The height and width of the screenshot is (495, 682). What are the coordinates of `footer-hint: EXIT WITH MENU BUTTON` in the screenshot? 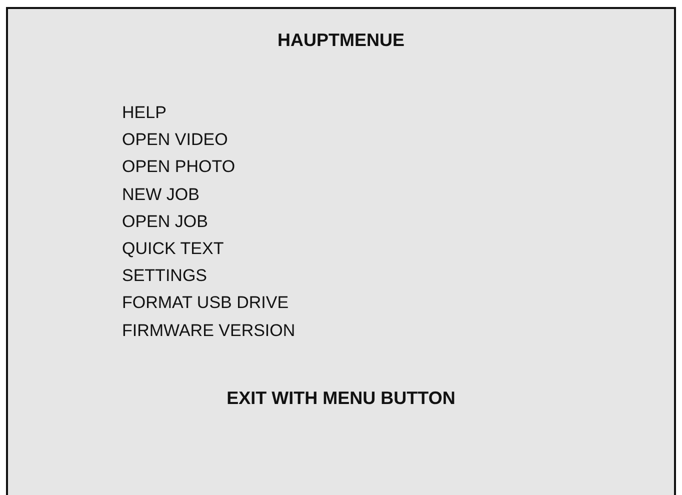 It's located at (341, 398).